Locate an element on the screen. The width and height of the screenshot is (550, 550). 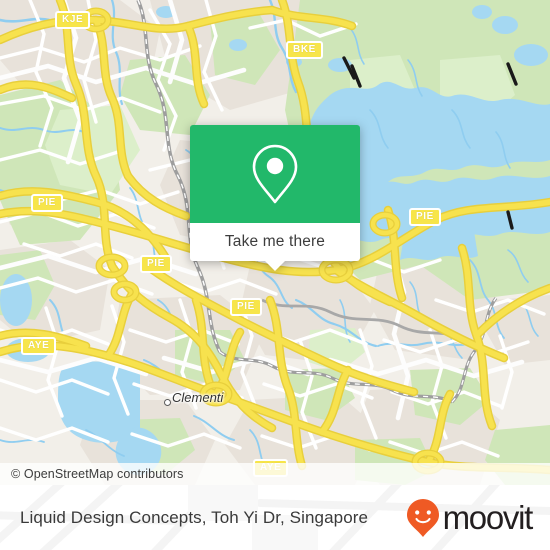
highway-shield-pie-west: PIE is located at coordinates (47, 203).